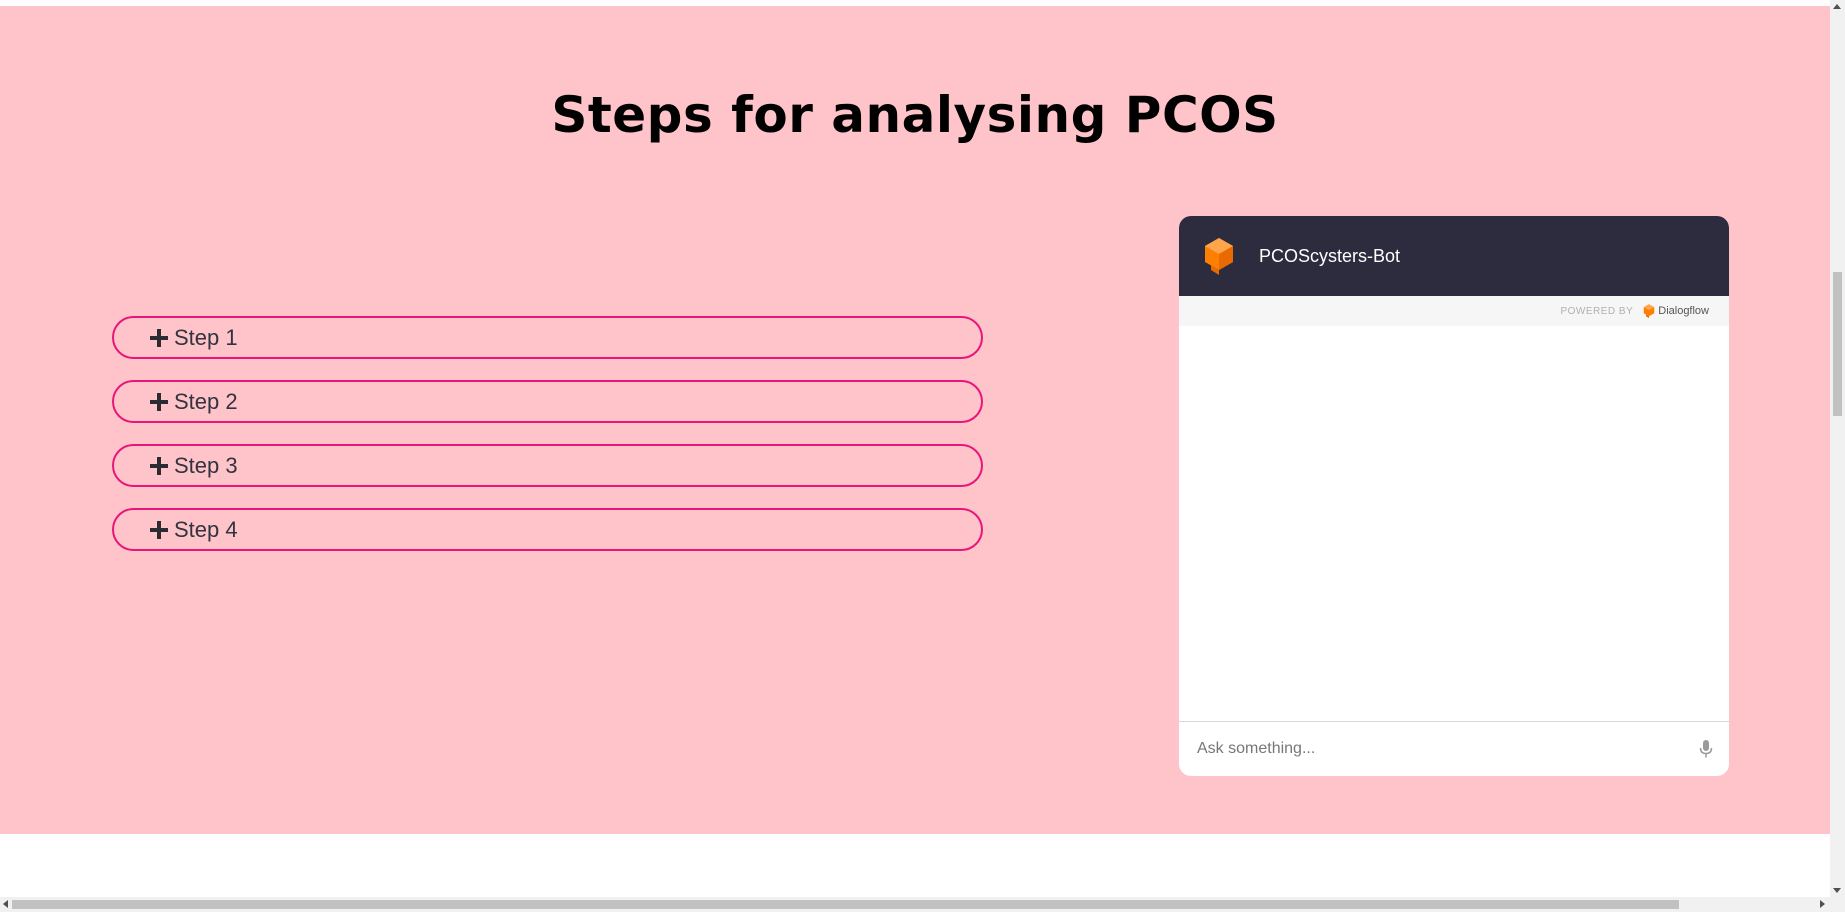 This screenshot has width=1845, height=912. I want to click on step-2-button: Step 2, so click(547, 401).